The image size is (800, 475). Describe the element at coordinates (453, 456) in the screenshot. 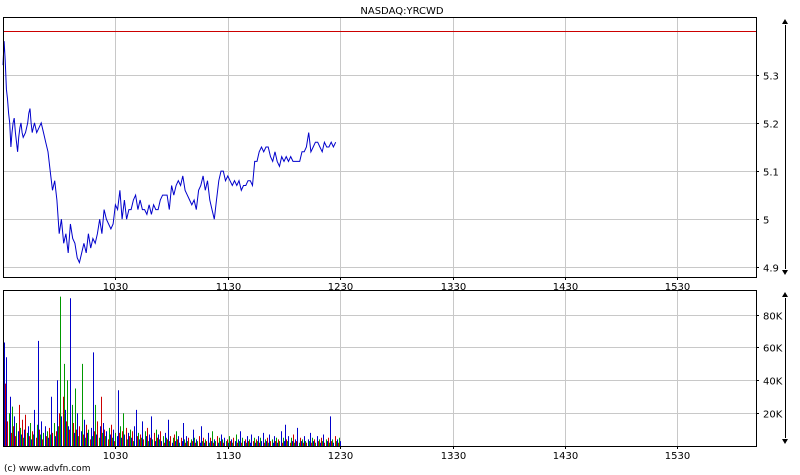

I see `volume-x-tick-label: 1330` at that location.